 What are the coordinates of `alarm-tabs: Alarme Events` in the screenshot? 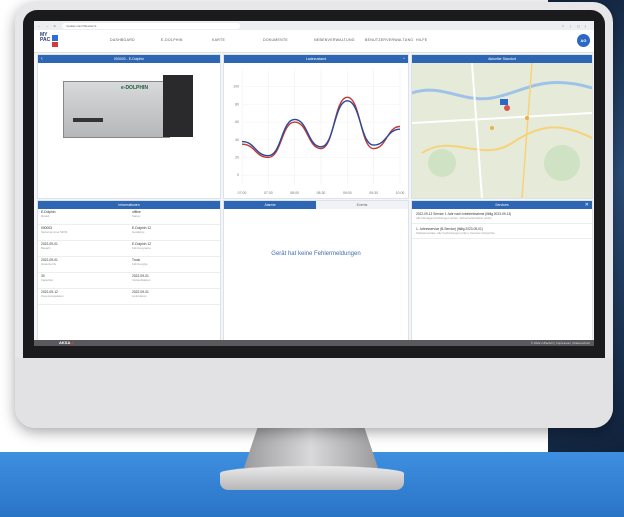 It's located at (316, 205).